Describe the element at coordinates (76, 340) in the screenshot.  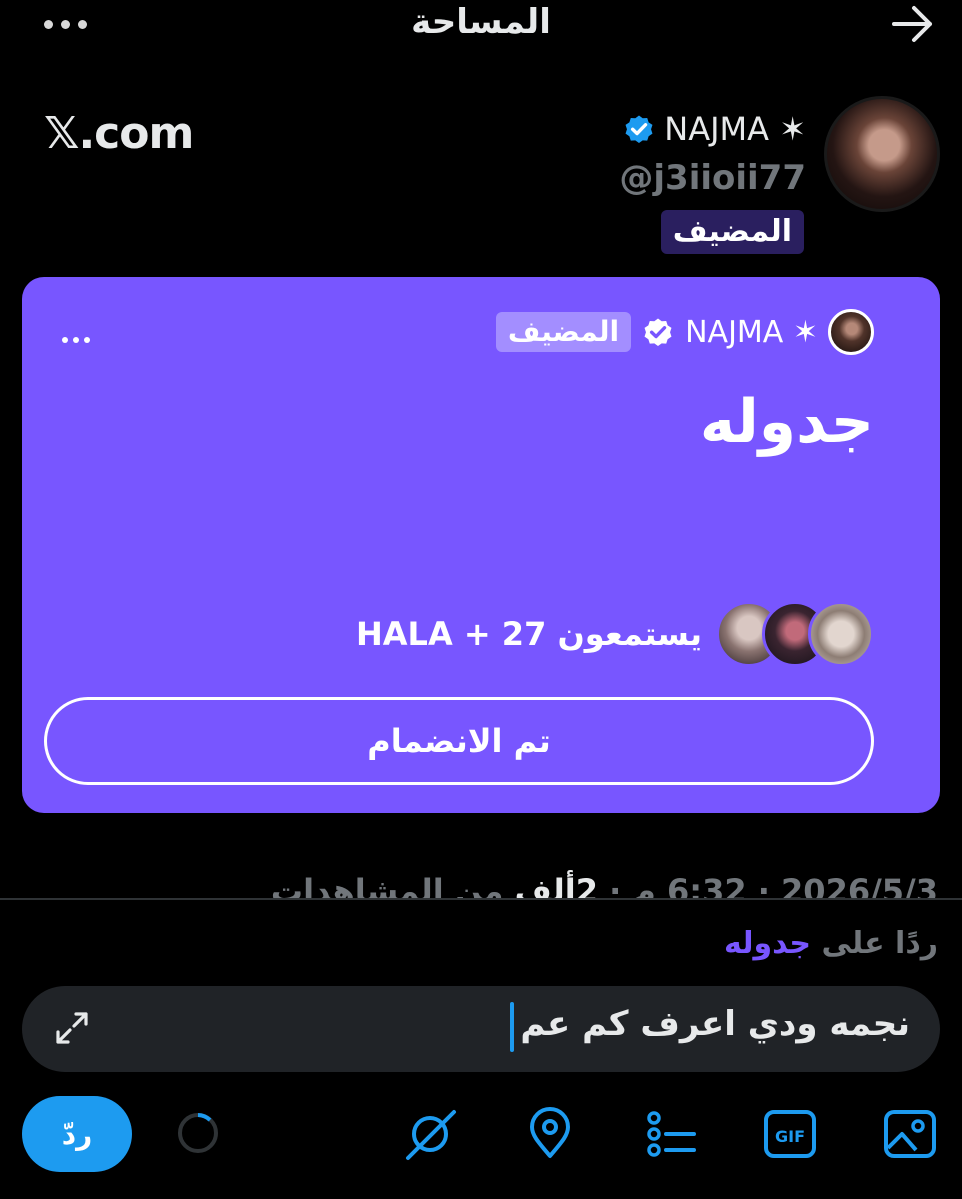
I see `more-icon` at that location.